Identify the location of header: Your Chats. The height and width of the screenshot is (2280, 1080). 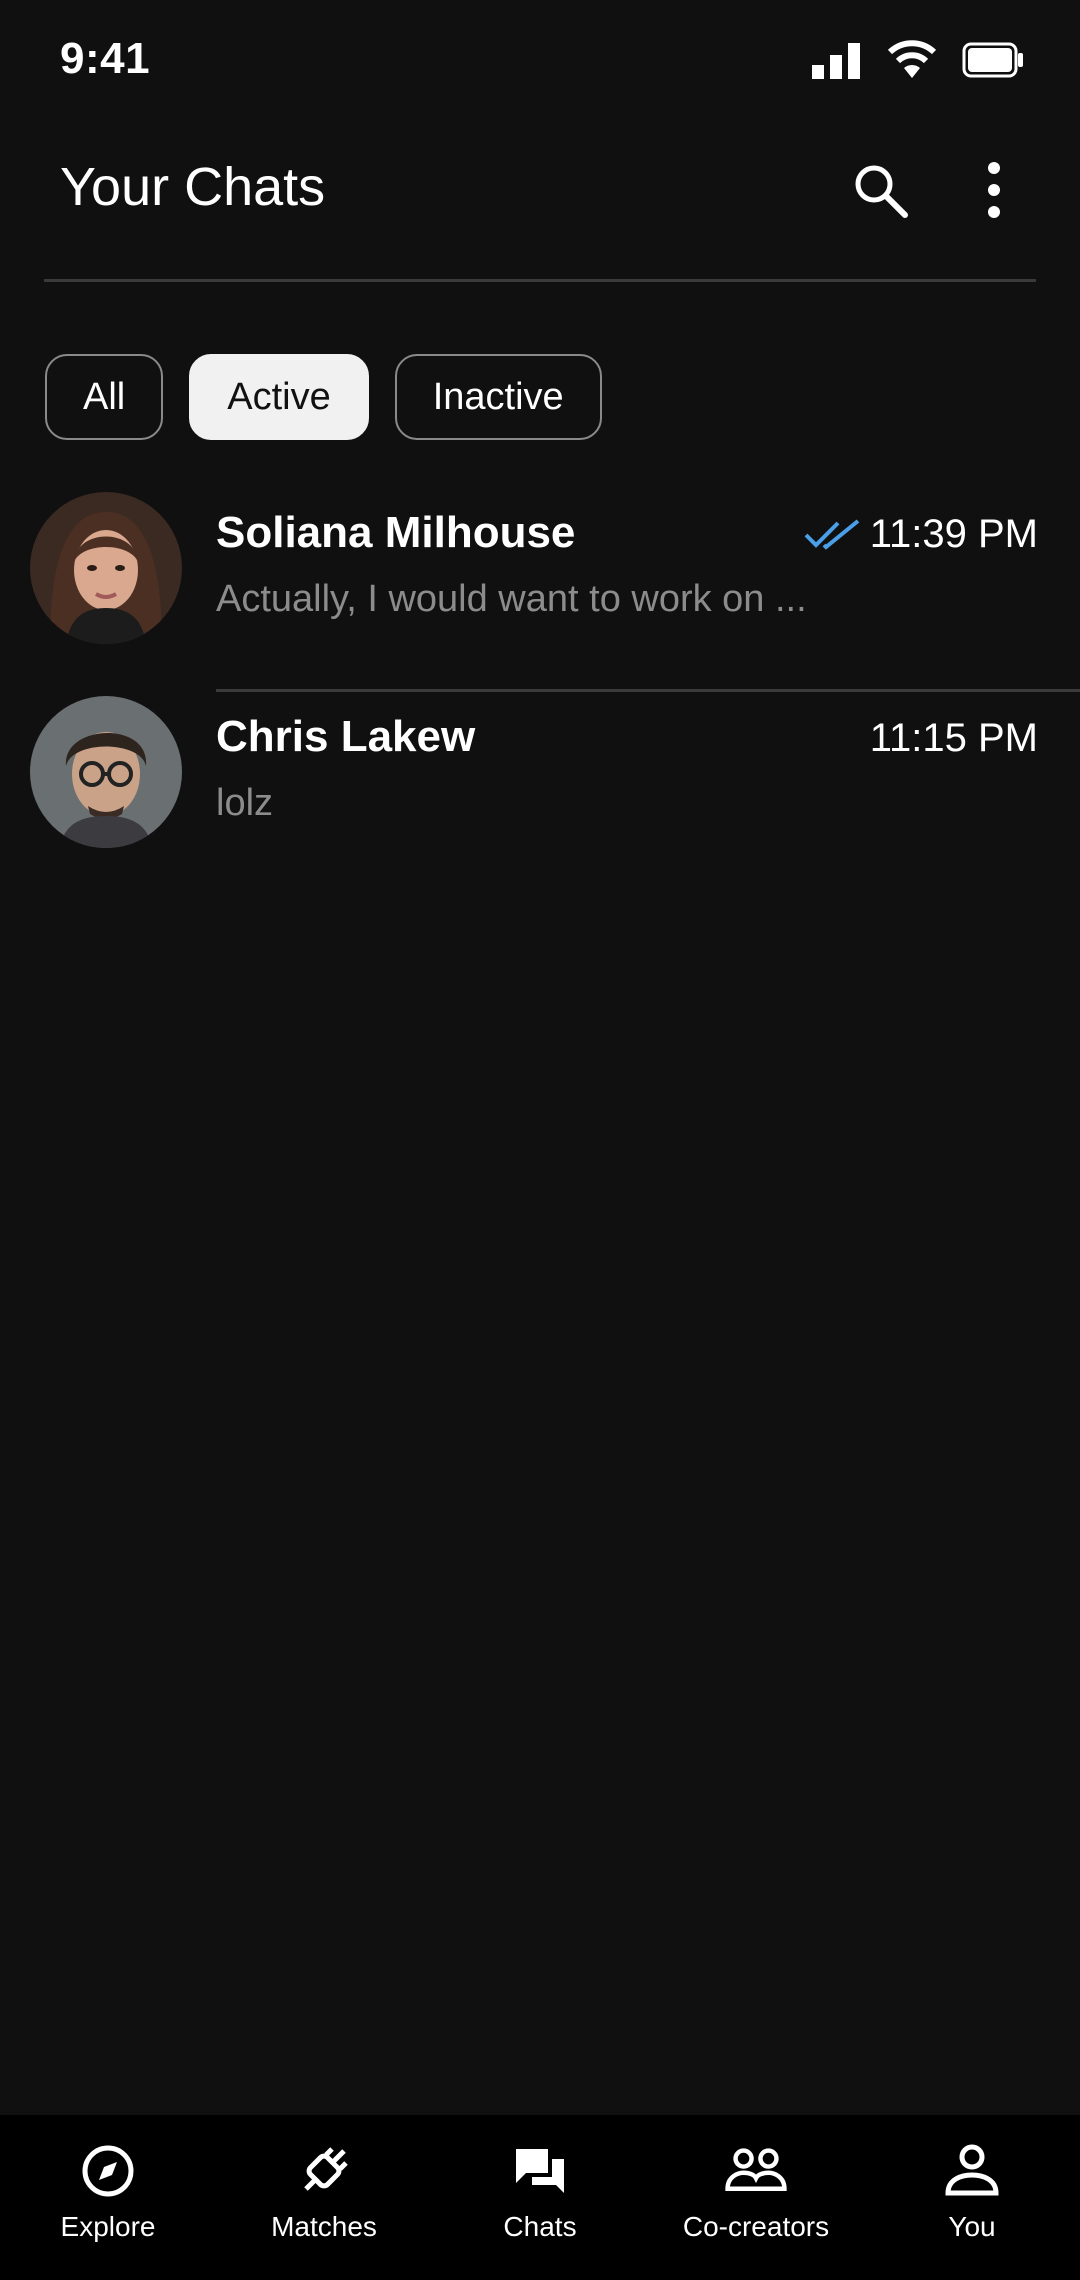
(540, 200).